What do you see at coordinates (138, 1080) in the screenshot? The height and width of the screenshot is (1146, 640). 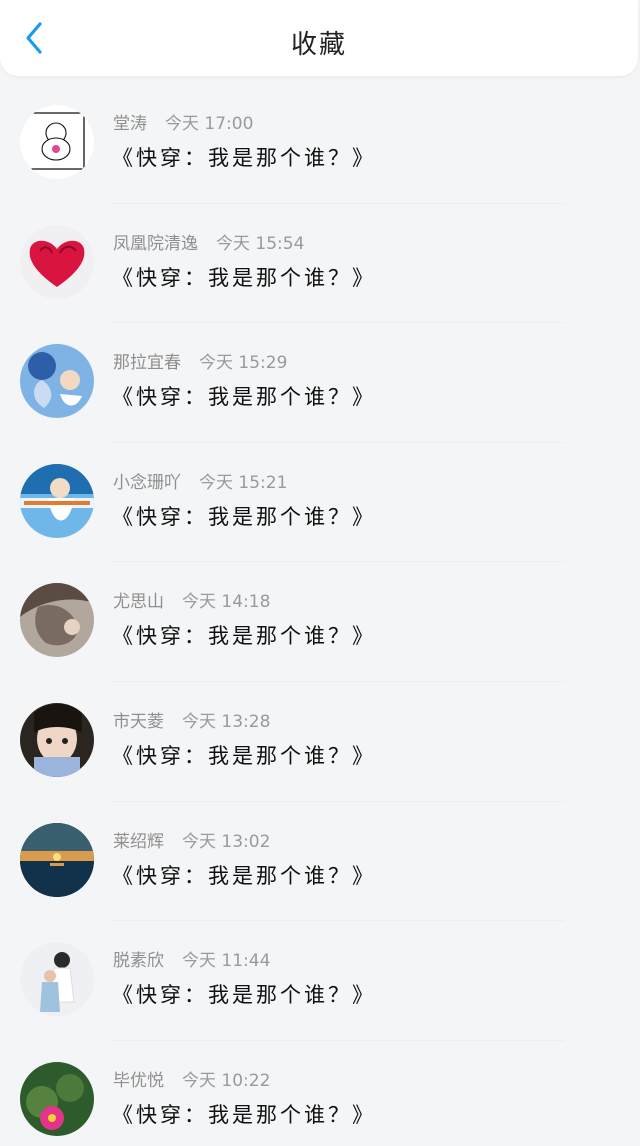 I see `sender-name: 毕优悦` at bounding box center [138, 1080].